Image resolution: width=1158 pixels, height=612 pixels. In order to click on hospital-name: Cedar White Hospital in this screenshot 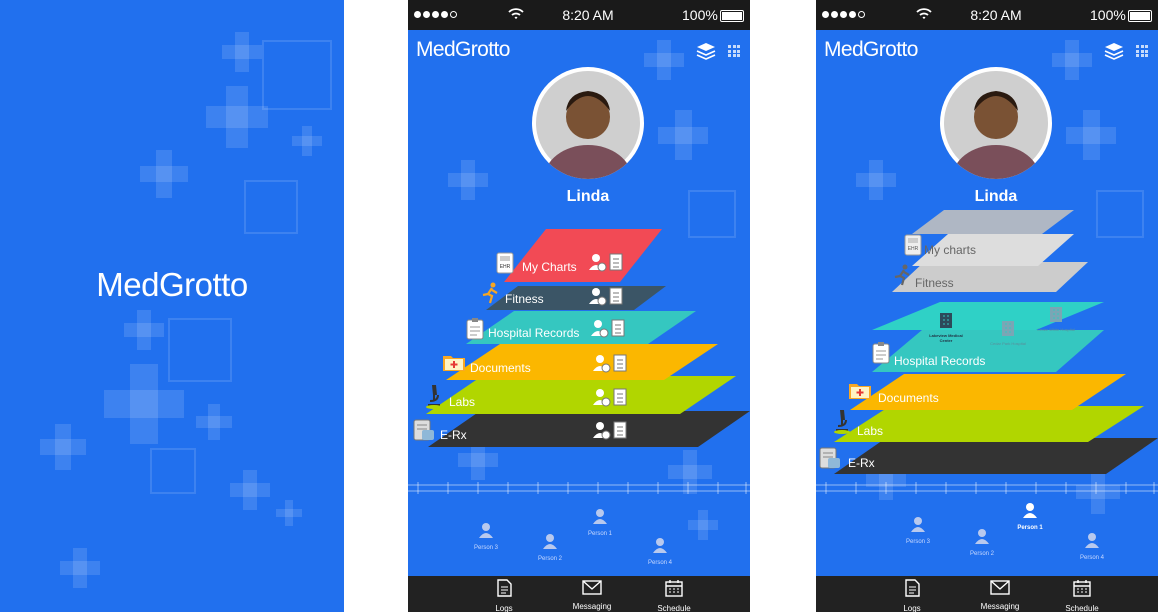, I will do `click(1056, 329)`.